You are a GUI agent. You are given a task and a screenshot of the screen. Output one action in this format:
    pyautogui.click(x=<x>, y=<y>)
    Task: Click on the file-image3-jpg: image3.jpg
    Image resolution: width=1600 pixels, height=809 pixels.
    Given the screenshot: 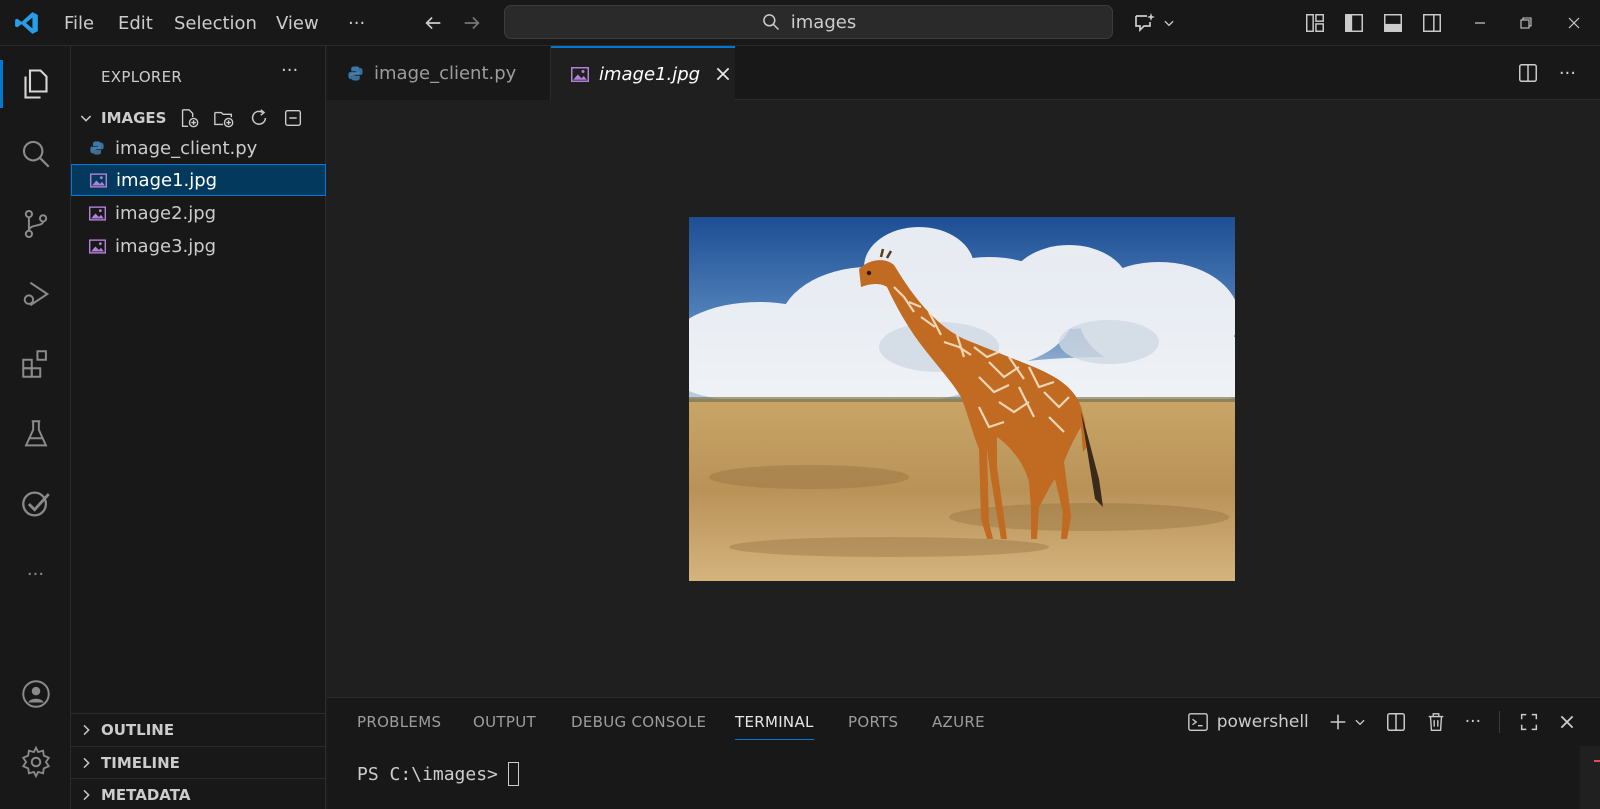 What is the action you would take?
    pyautogui.click(x=198, y=246)
    